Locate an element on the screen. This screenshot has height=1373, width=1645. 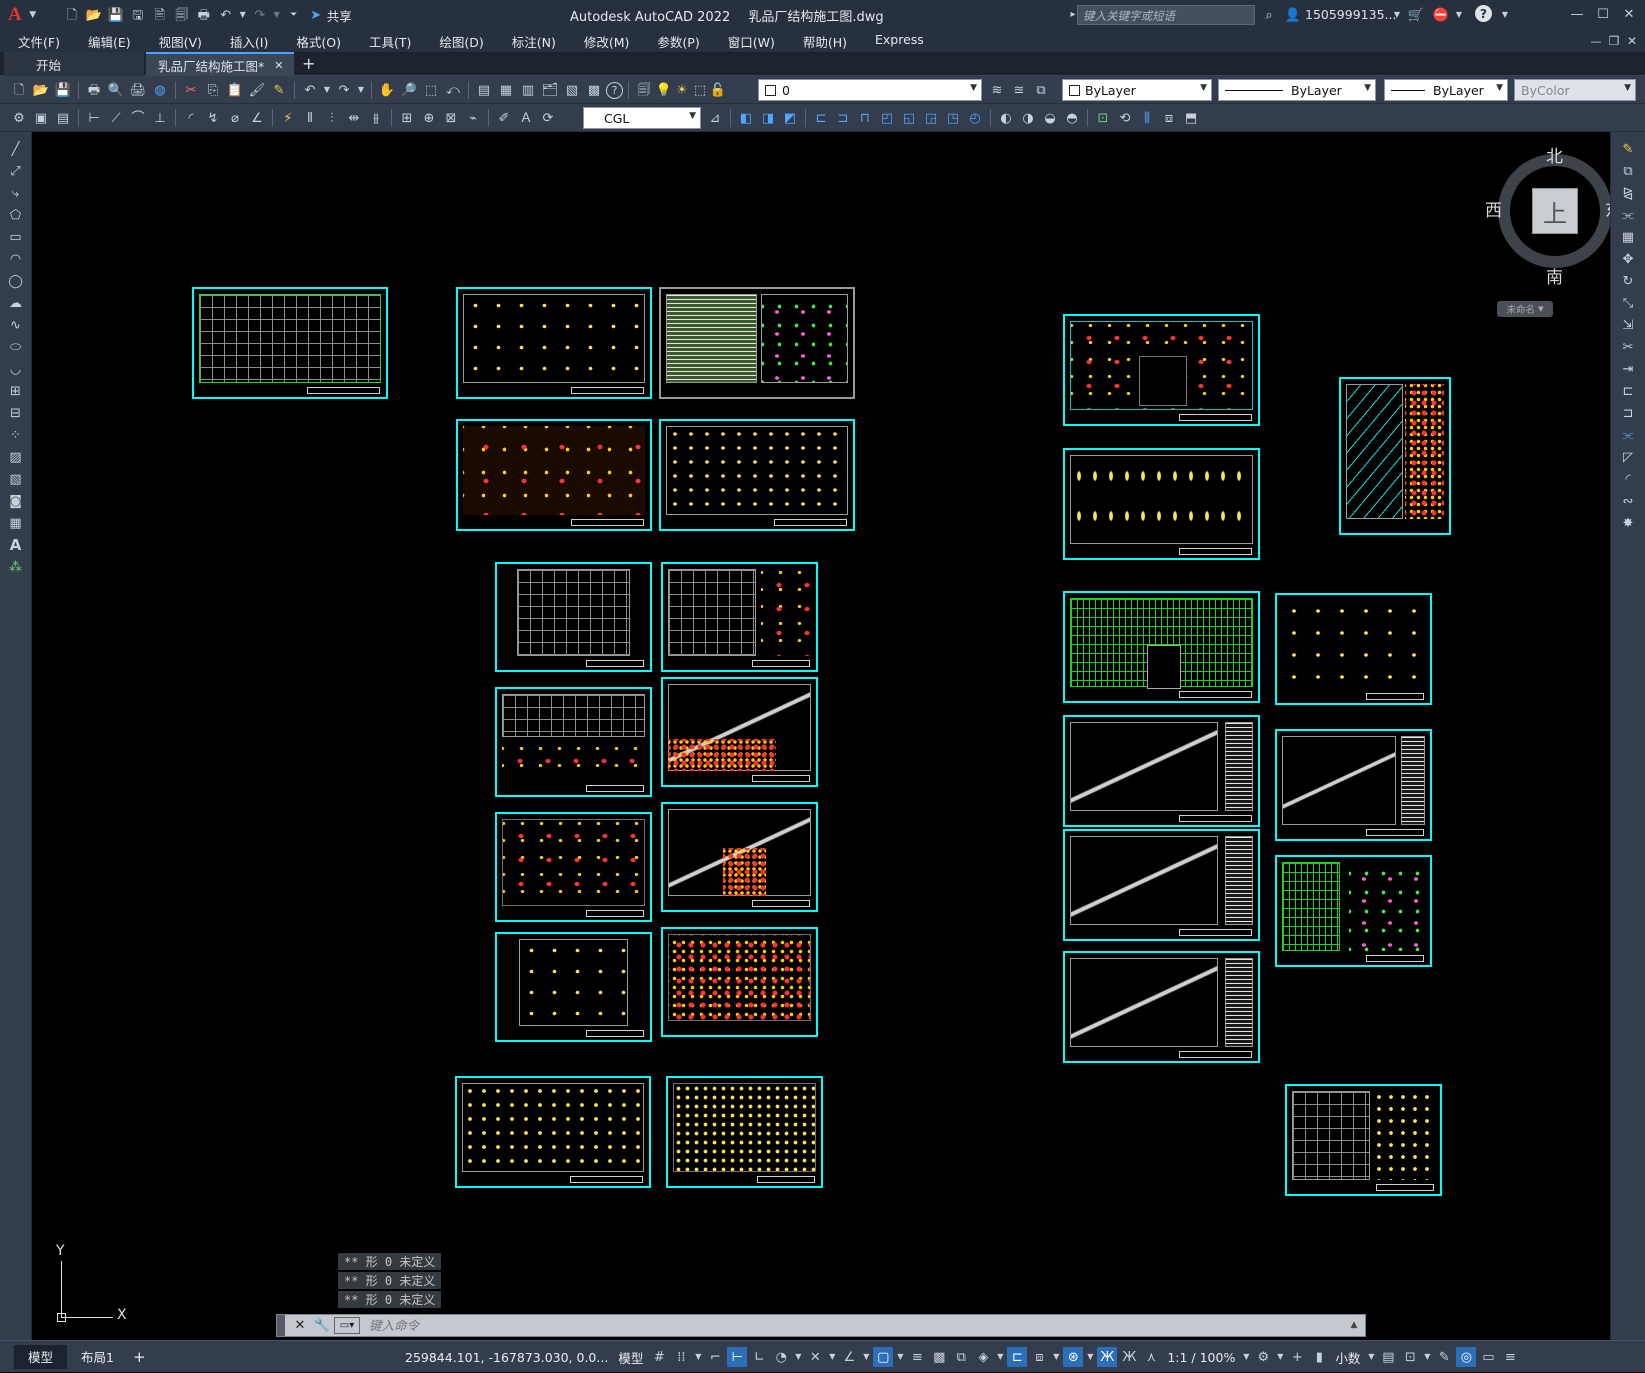
rectangle-icon: ▭ is located at coordinates (16, 237).